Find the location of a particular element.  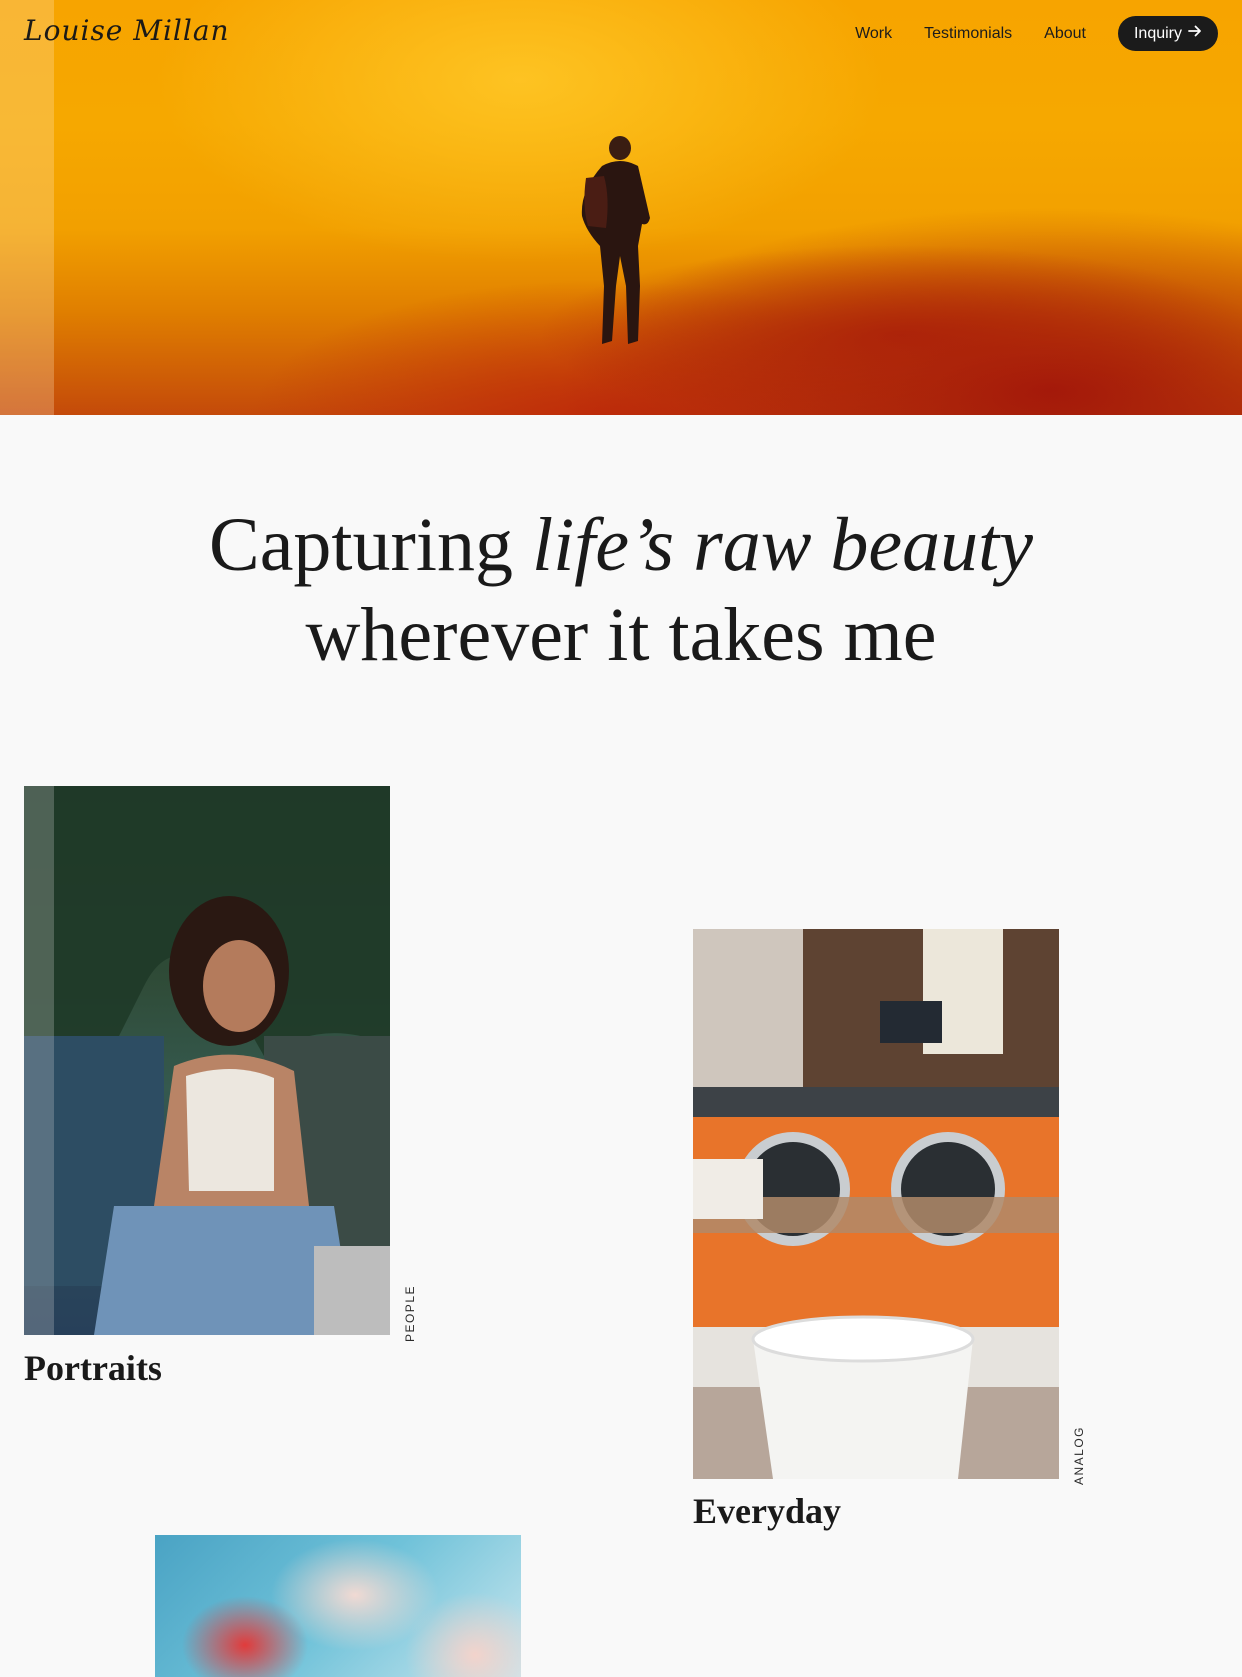

everyday-image is located at coordinates (876, 1204).